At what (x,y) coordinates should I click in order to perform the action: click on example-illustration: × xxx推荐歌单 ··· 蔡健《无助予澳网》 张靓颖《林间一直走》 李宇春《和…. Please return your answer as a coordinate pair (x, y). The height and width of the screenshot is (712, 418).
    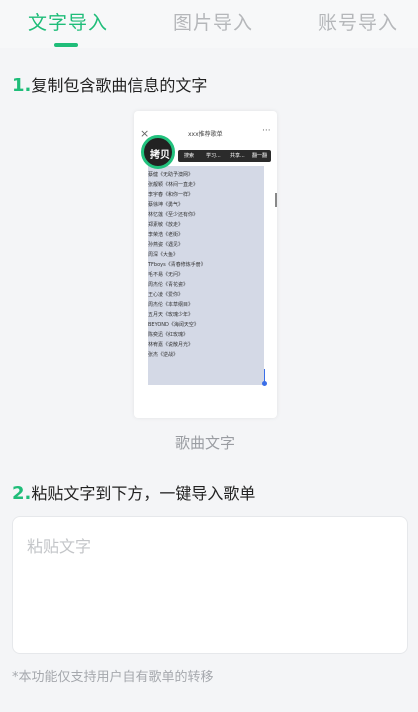
    Looking at the image, I should click on (205, 264).